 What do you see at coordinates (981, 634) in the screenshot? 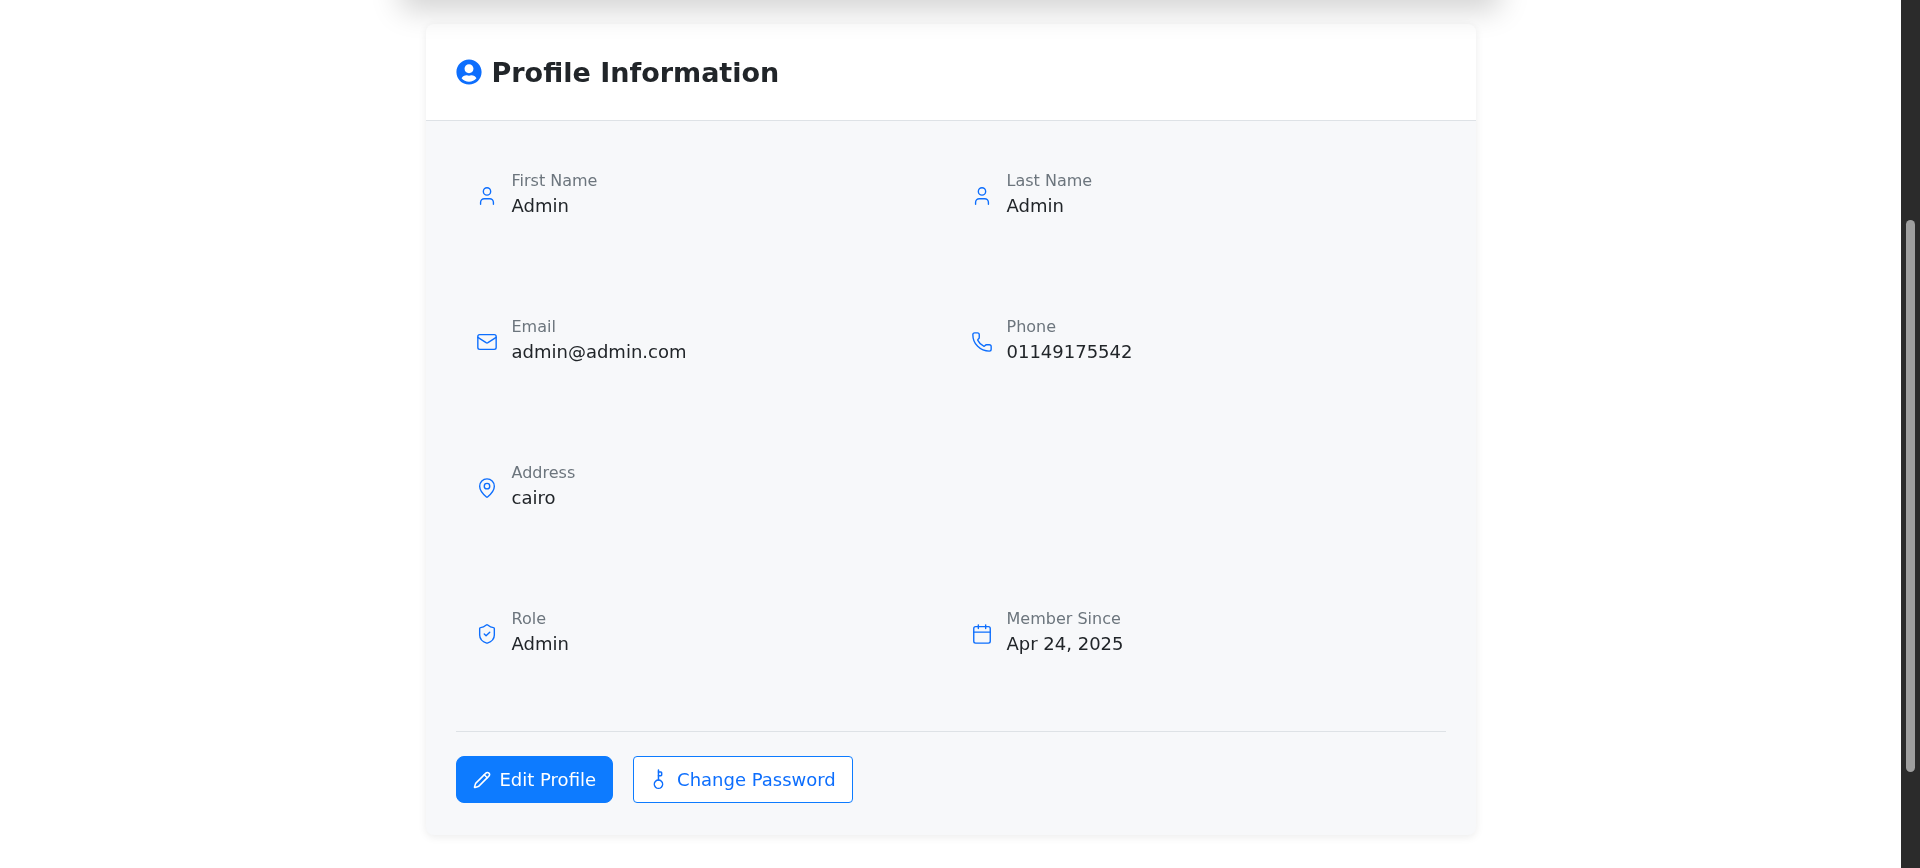
I see `calendar-icon` at bounding box center [981, 634].